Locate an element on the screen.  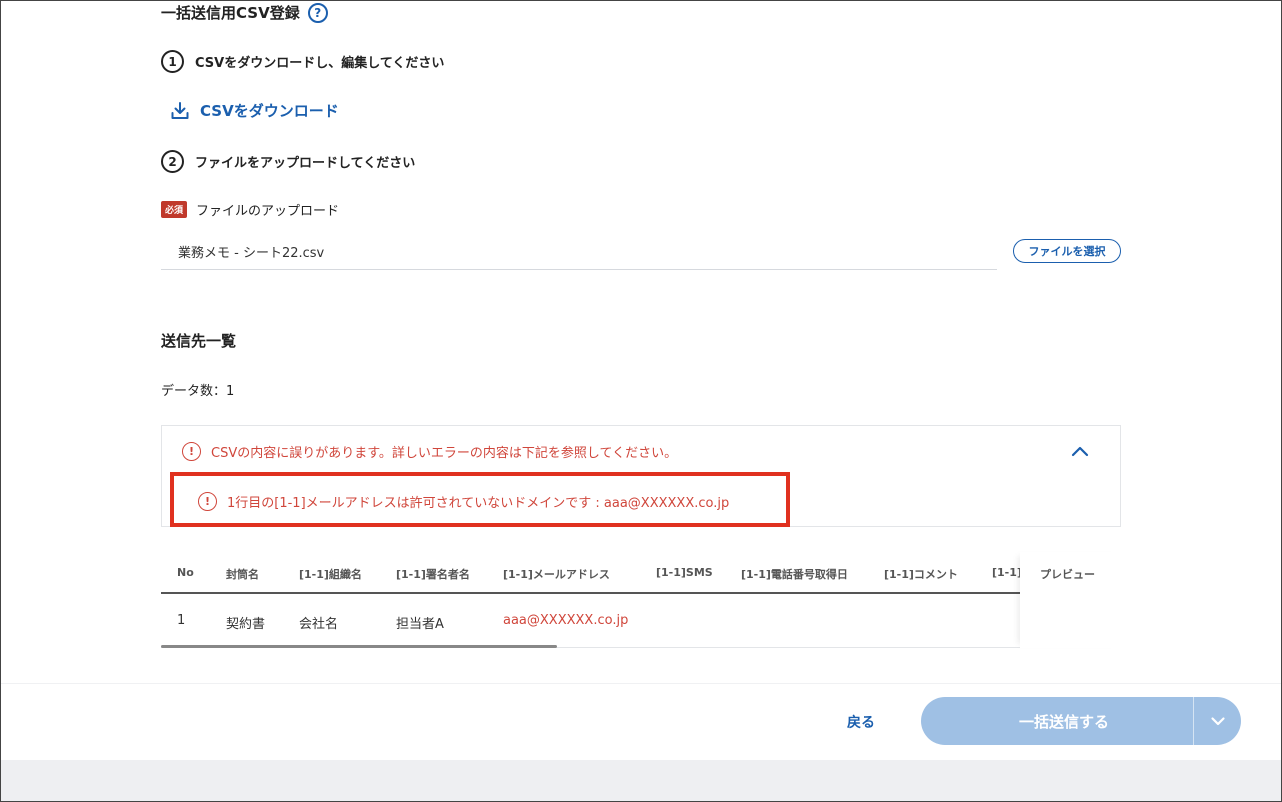
help-icon: ? is located at coordinates (317, 12).